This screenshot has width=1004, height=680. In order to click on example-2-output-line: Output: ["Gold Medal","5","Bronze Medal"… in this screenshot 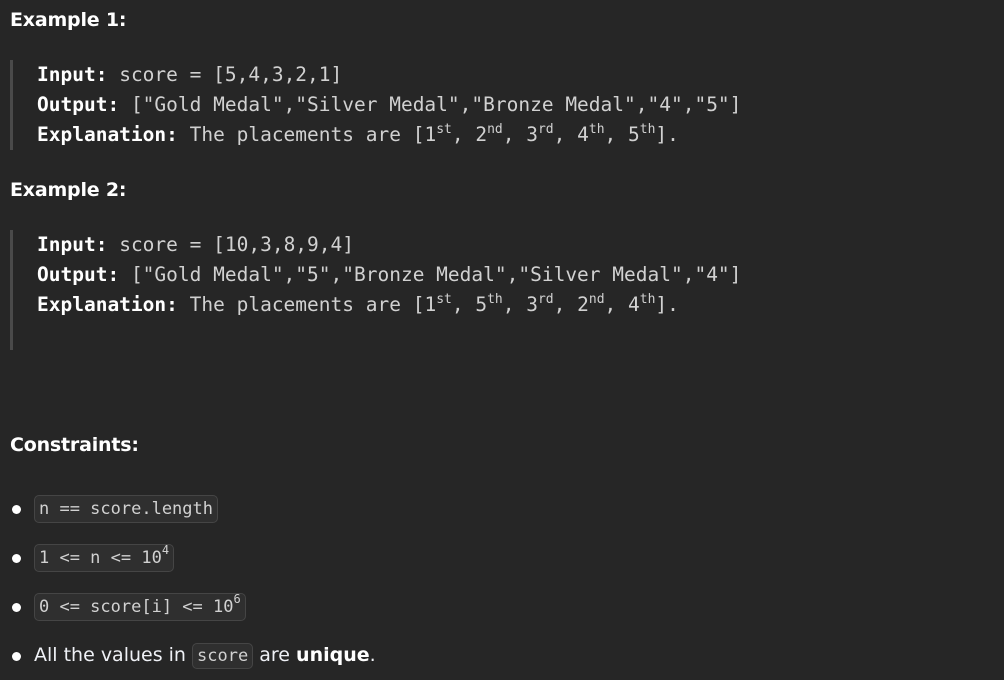, I will do `click(389, 275)`.